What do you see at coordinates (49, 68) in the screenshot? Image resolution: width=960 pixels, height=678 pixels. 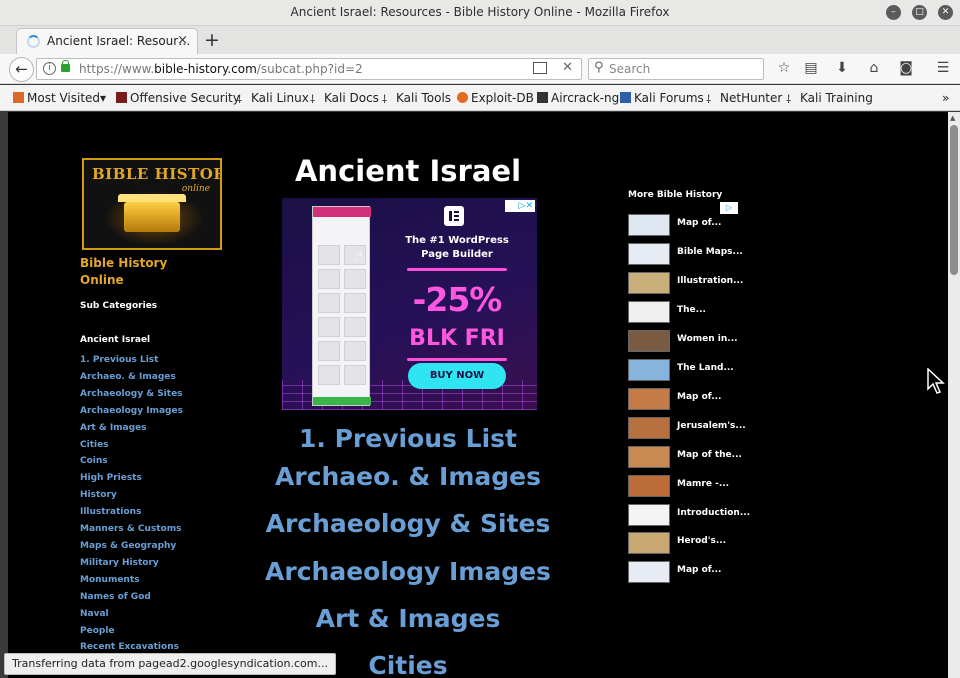 I see `site-info-icon: i` at bounding box center [49, 68].